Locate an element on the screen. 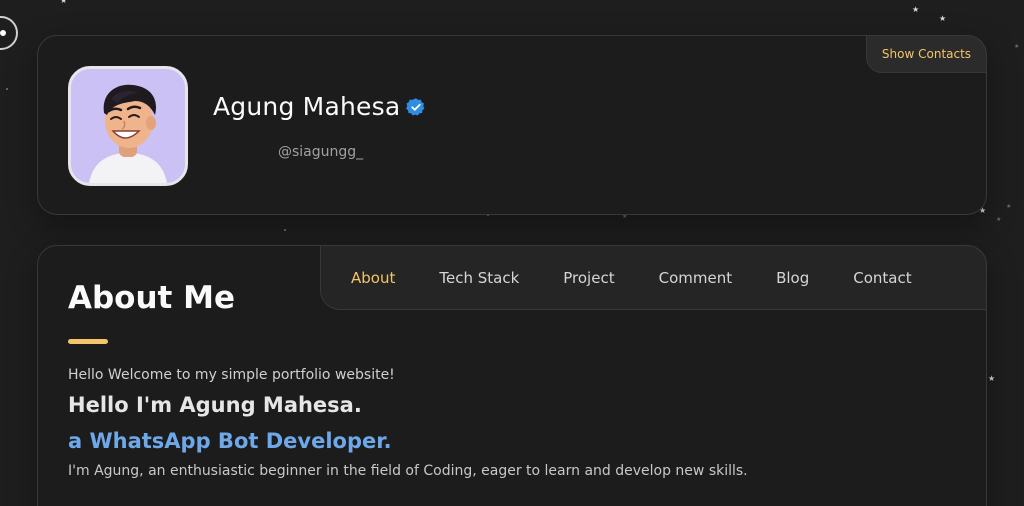 The height and width of the screenshot is (506, 1024). verified-badge-icon is located at coordinates (415, 106).